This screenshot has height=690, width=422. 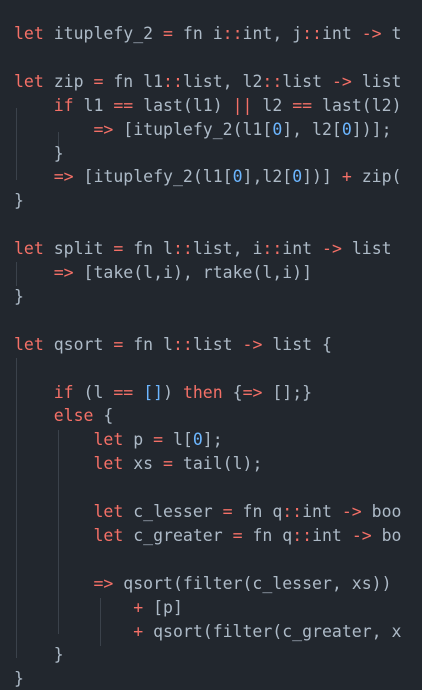 I want to click on code-token: ])];, so click(x=371, y=129).